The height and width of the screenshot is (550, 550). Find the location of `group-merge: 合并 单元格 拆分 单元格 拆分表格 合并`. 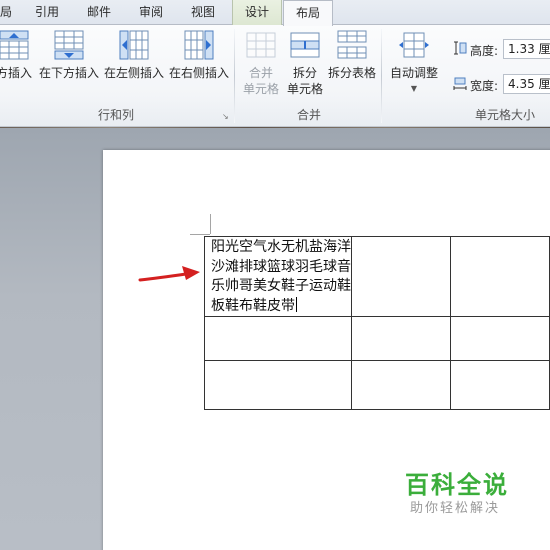

group-merge: 合并 单元格 拆分 单元格 拆分表格 合并 is located at coordinates (309, 76).